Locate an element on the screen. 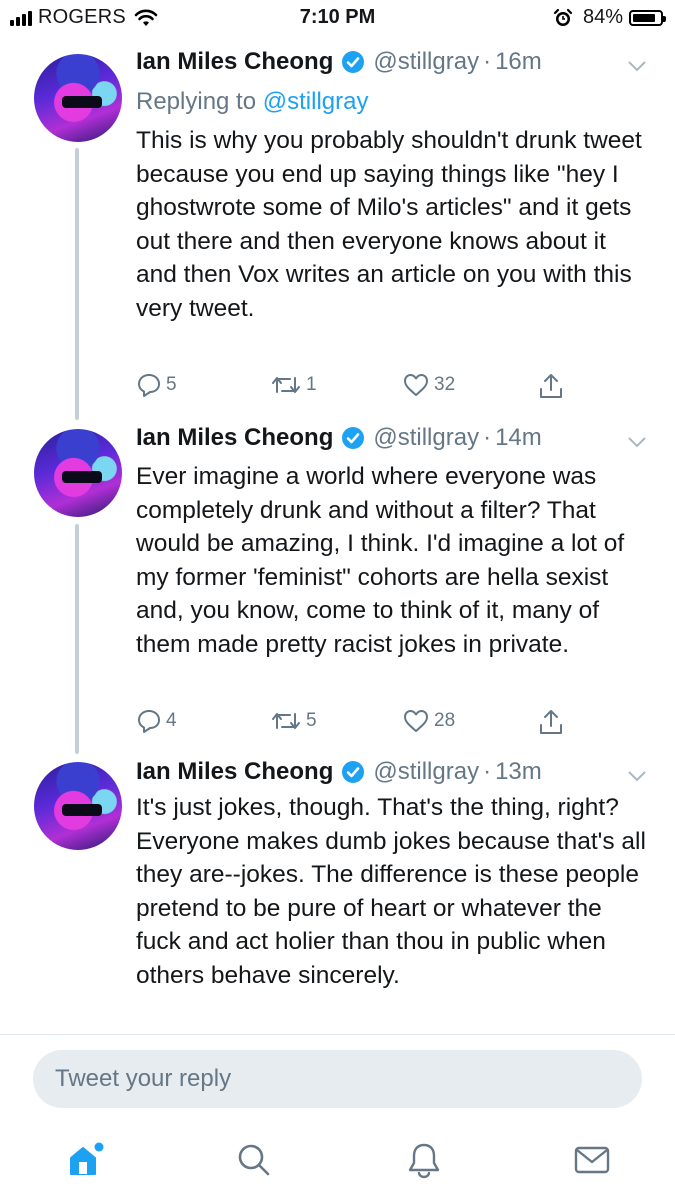 This screenshot has height=1200, width=675. status-right: 84% is located at coordinates (609, 17).